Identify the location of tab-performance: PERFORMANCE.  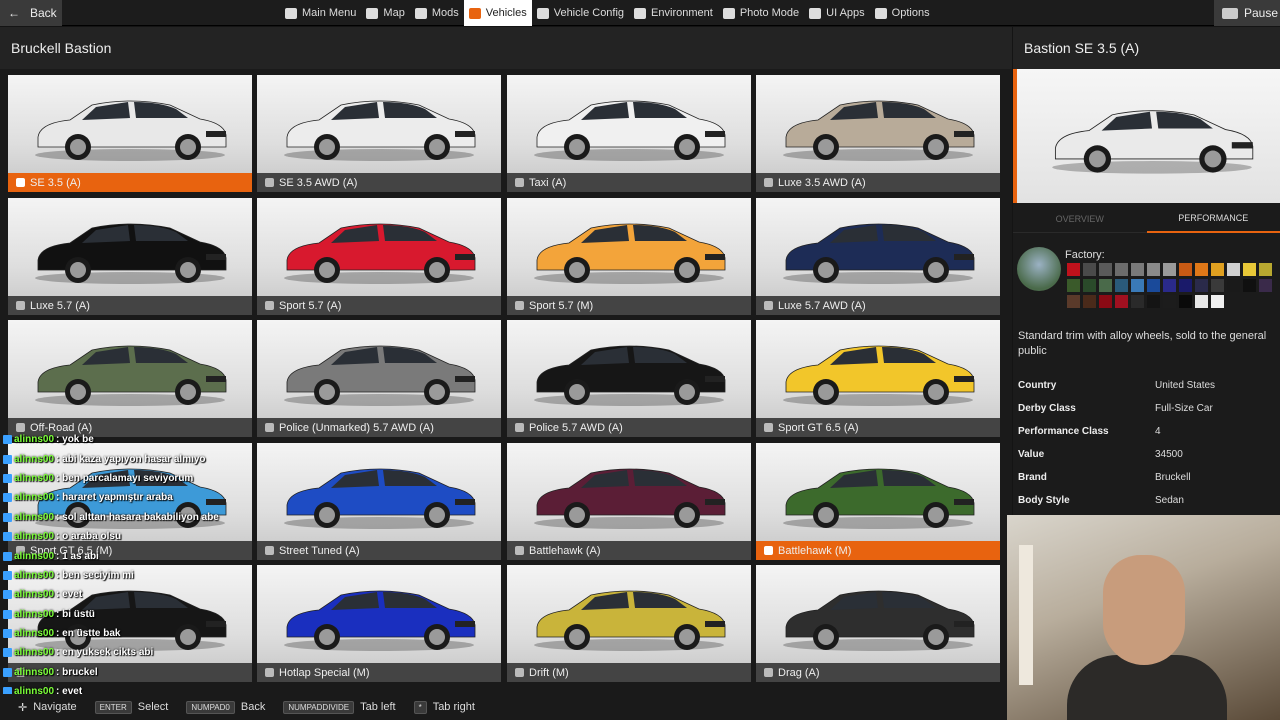
(1213, 219).